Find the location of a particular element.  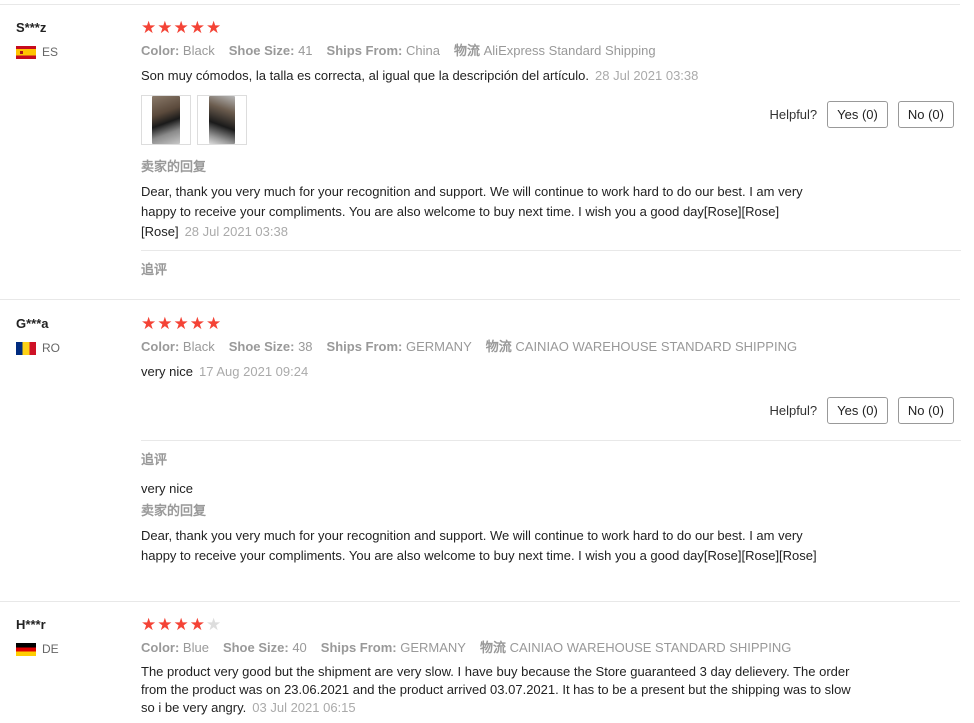

star-empty-icon: ★ is located at coordinates (214, 625).